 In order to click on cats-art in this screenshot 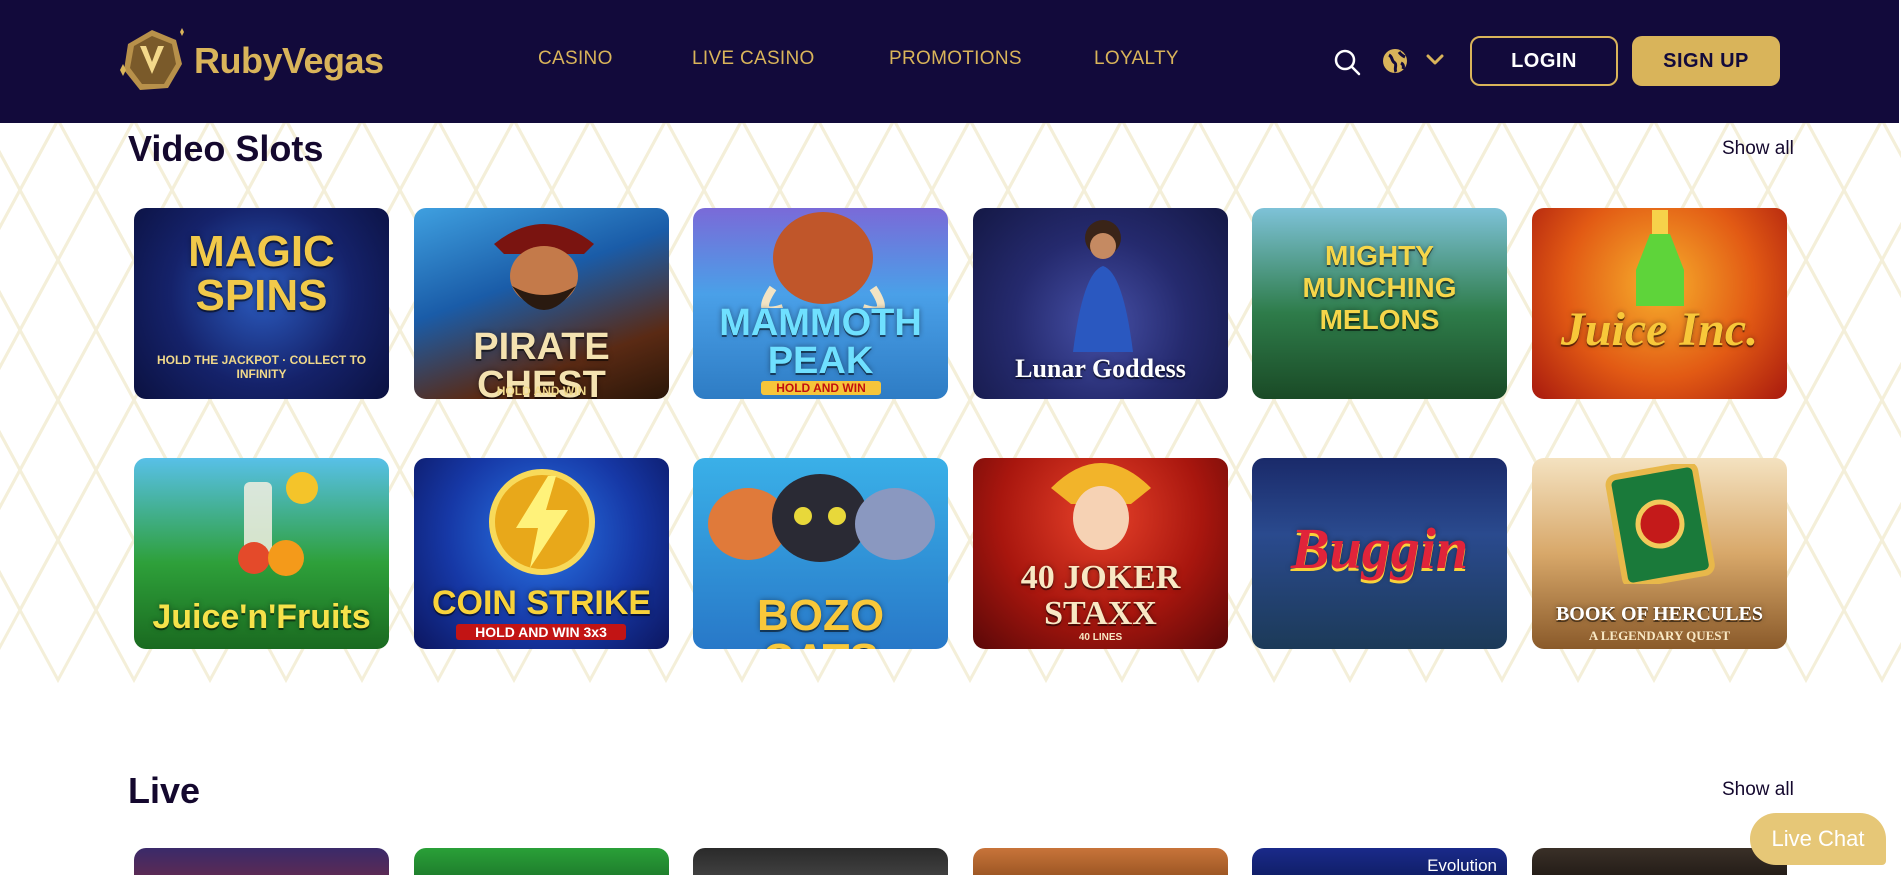, I will do `click(821, 518)`.